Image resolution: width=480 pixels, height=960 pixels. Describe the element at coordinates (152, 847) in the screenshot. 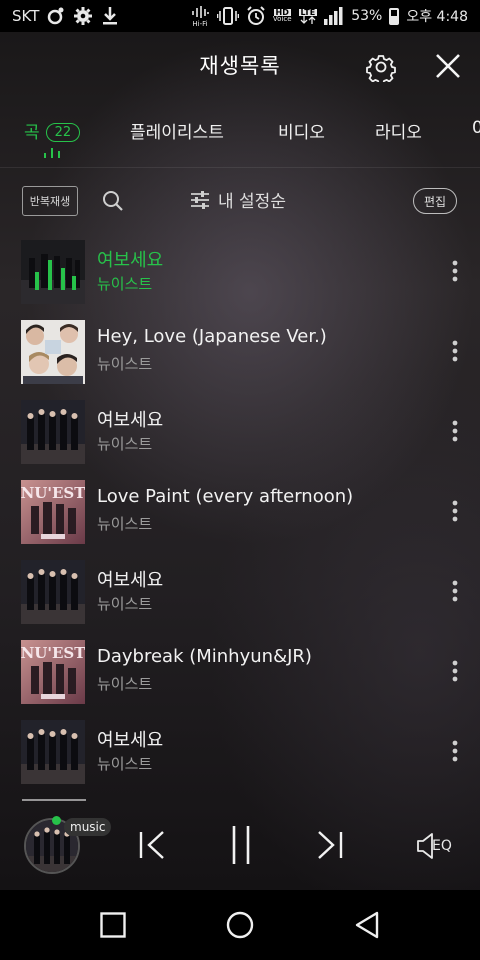

I see `previous-track-icon` at that location.